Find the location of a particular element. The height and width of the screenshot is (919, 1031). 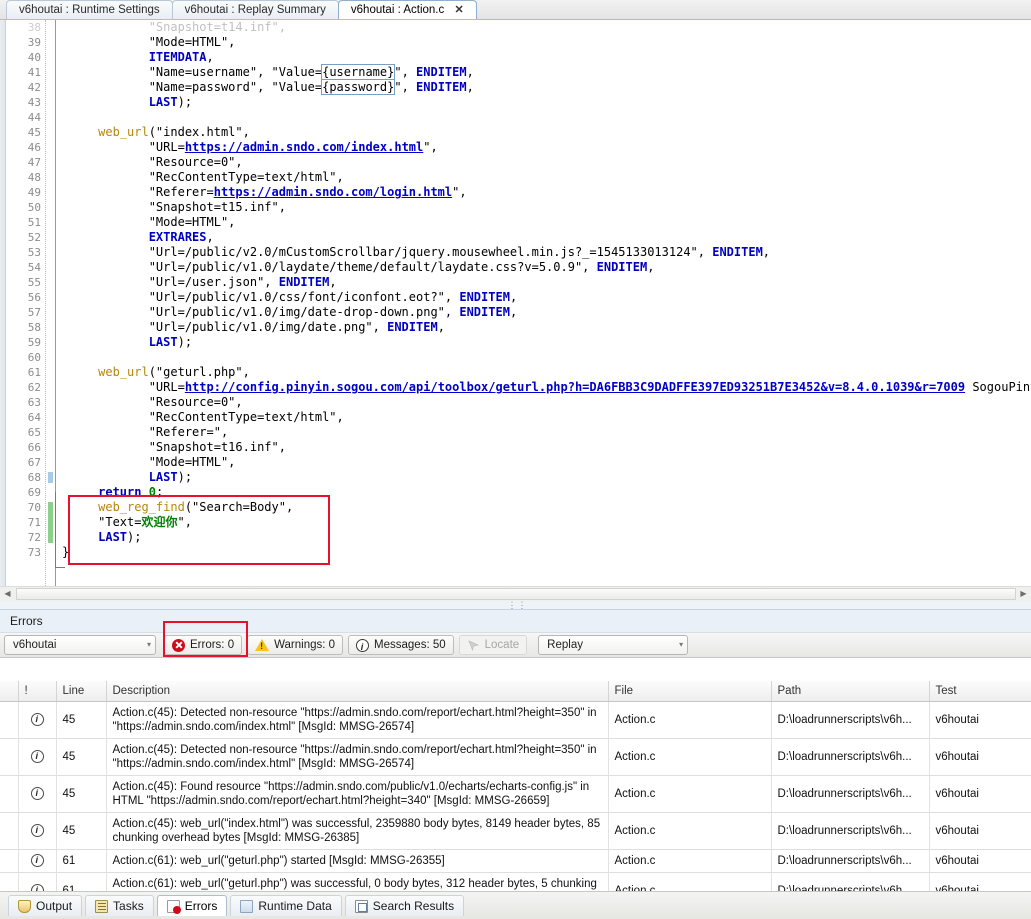

code-line: ITEMDATA, is located at coordinates (546, 57).